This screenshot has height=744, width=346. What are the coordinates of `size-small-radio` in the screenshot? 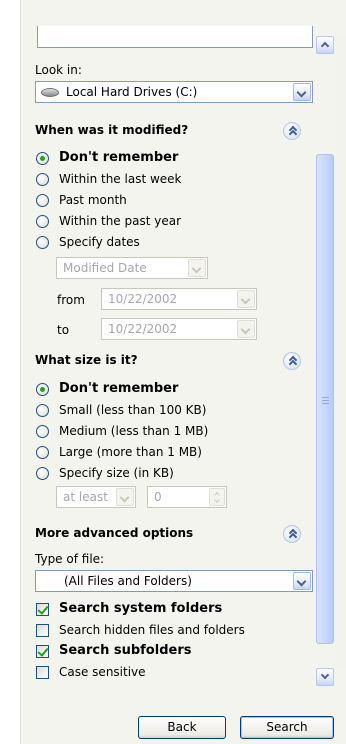 It's located at (42, 410).